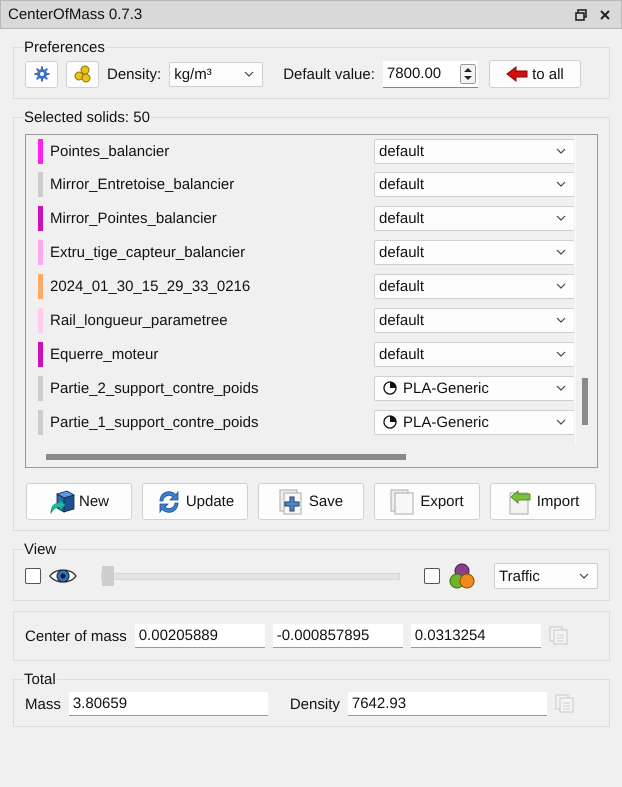 The image size is (622, 787). Describe the element at coordinates (154, 388) in the screenshot. I see `solid-name: Partie_2_support_contre_poids` at that location.